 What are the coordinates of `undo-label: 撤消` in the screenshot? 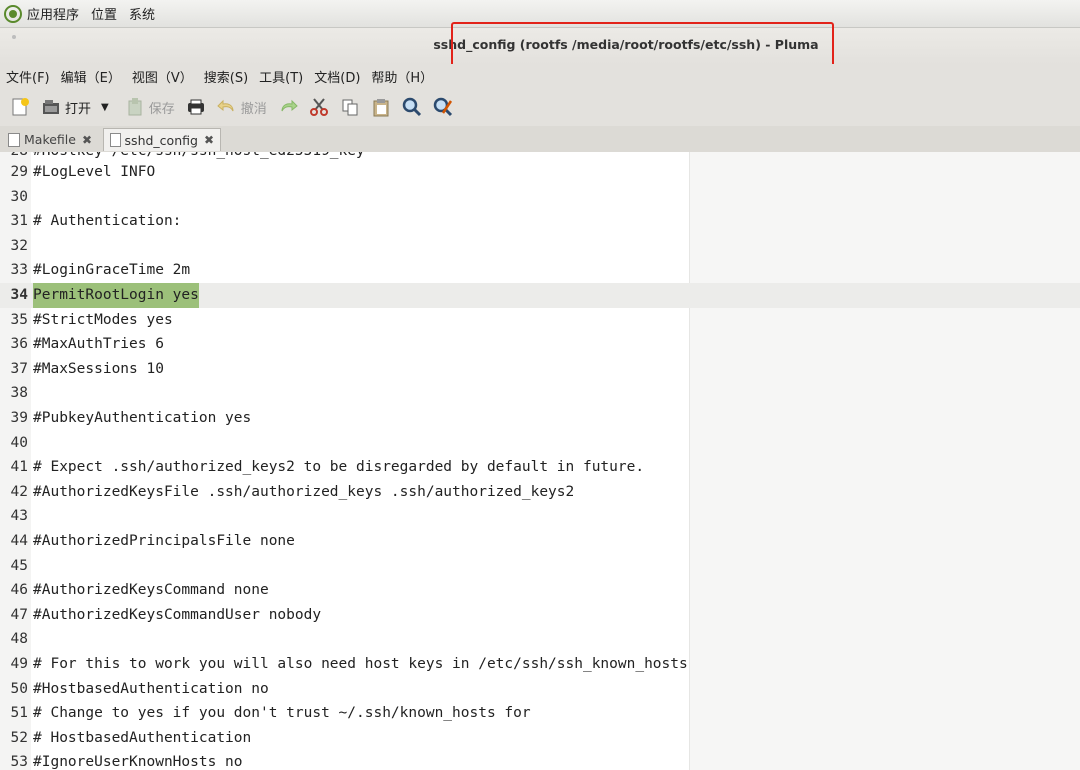 It's located at (253, 109).